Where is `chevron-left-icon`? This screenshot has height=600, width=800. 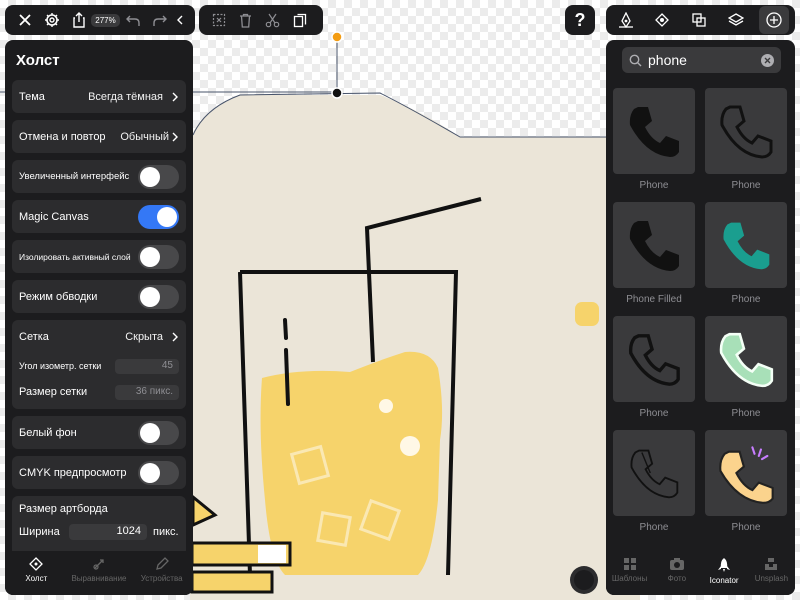 chevron-left-icon is located at coordinates (180, 20).